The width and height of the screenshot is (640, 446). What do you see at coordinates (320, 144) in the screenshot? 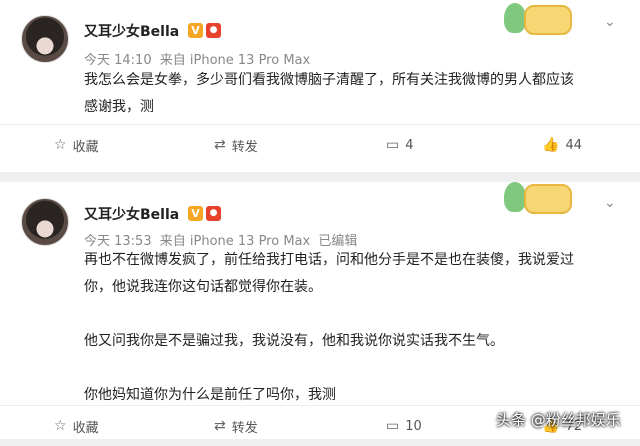
I see `action-bar: ☆ 收藏 ⇄ 转发 ▭ 4 👍 44` at bounding box center [320, 144].